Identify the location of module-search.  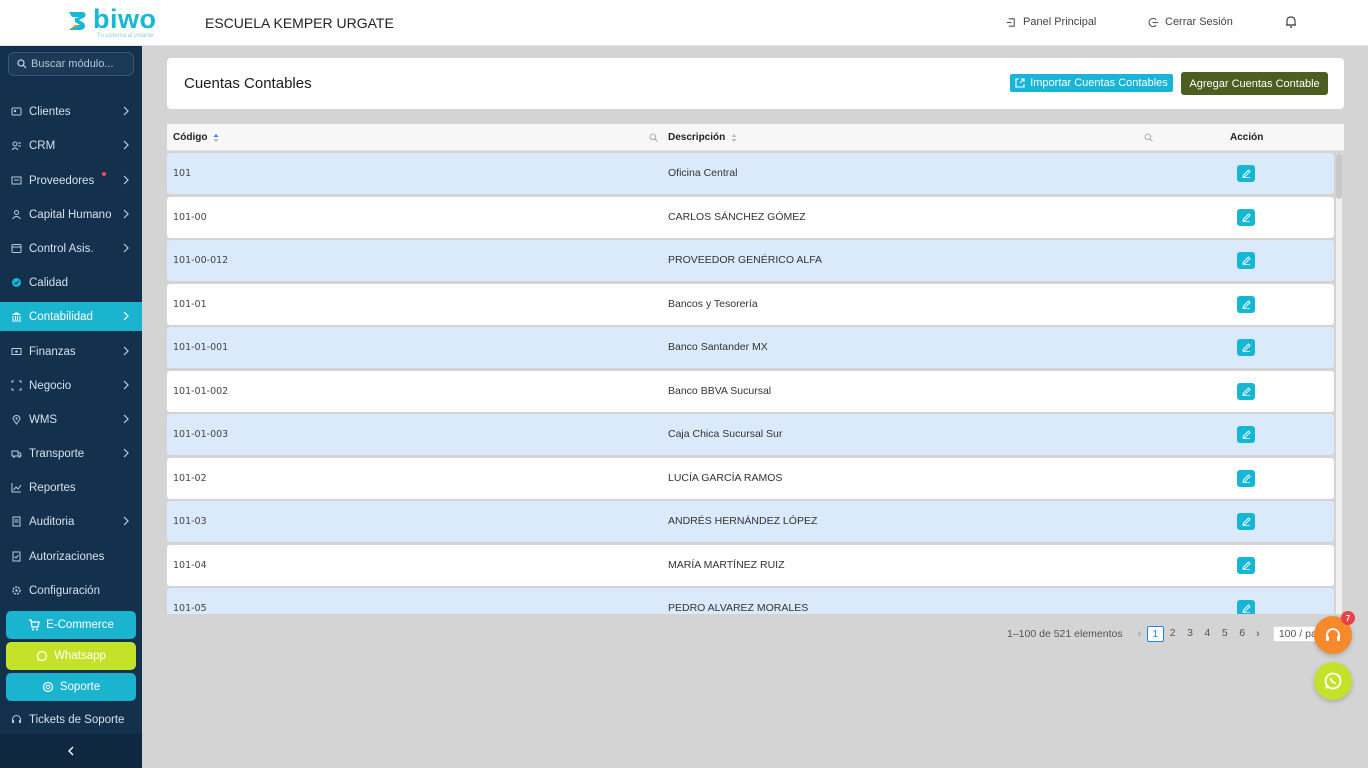
(71, 64).